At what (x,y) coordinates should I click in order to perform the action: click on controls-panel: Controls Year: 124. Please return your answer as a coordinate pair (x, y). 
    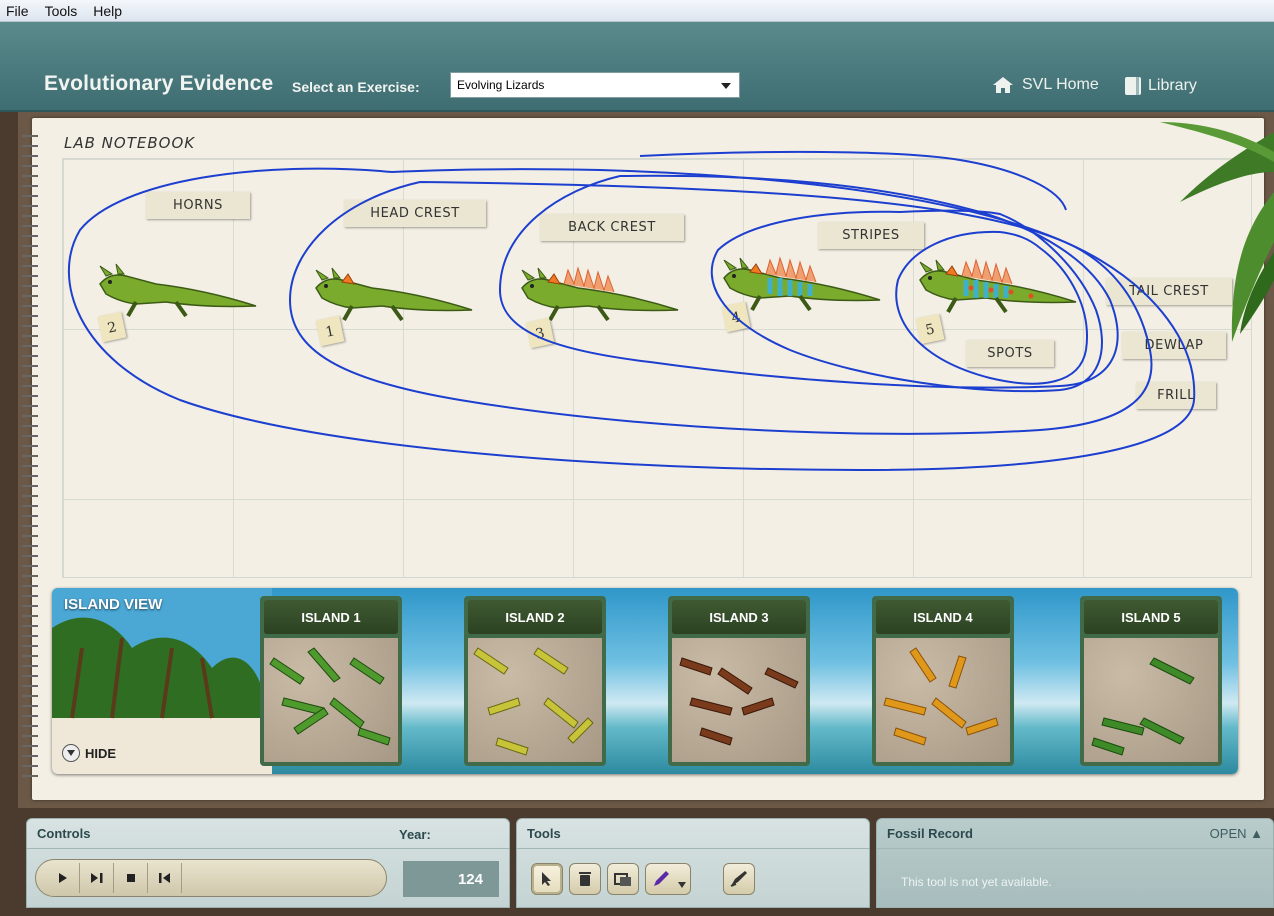
    Looking at the image, I should click on (268, 863).